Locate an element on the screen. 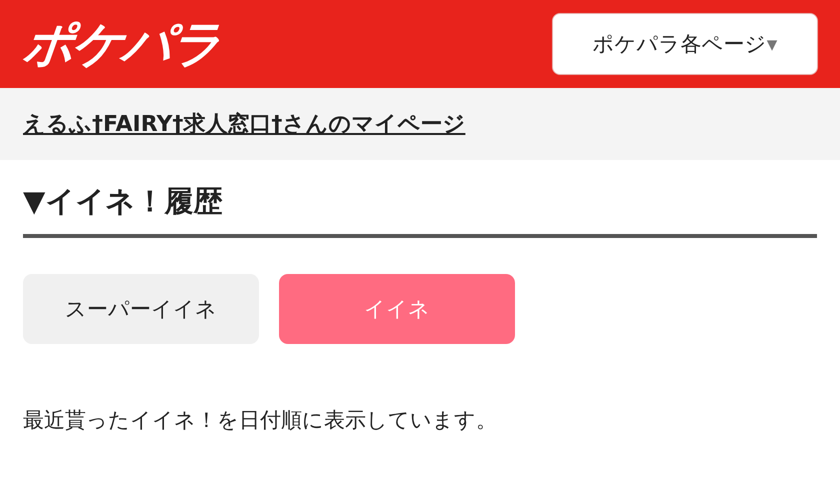 The image size is (840, 493). pages-dropdown: ポケパラ各ページ▾ is located at coordinates (685, 44).